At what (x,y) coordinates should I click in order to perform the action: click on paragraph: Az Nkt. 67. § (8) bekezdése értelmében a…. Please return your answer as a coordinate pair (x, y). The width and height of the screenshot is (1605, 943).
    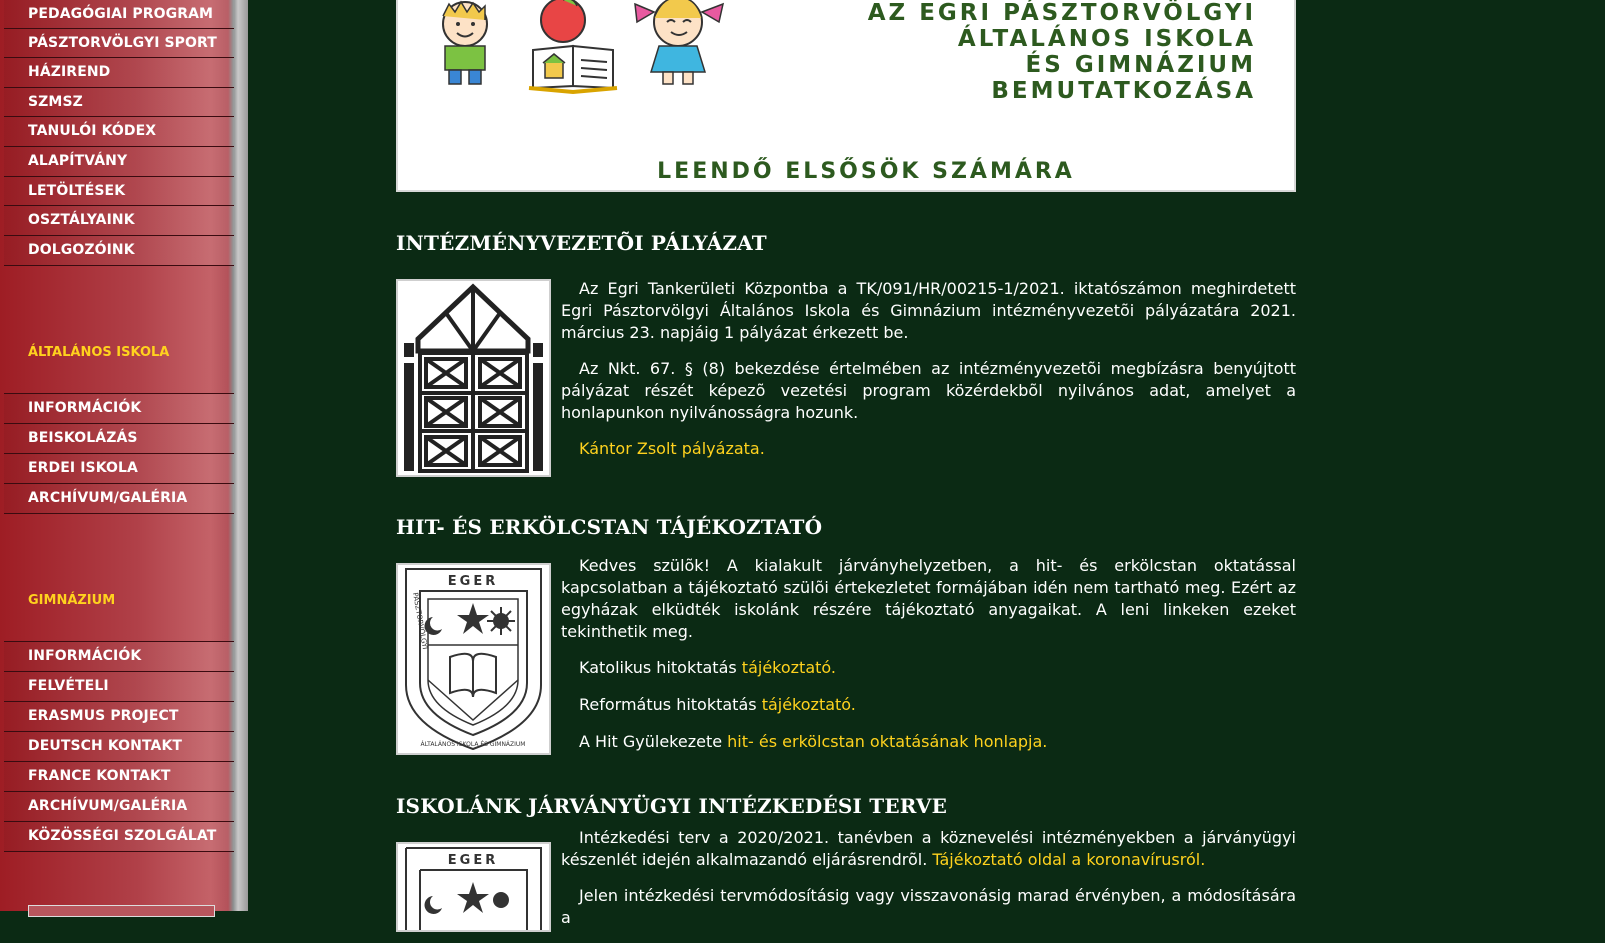
    Looking at the image, I should click on (928, 390).